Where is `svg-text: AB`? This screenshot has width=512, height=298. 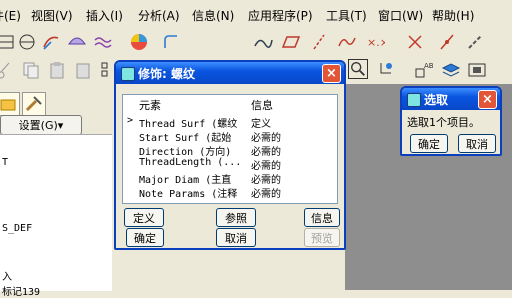
svg-text: AB is located at coordinates (428, 66).